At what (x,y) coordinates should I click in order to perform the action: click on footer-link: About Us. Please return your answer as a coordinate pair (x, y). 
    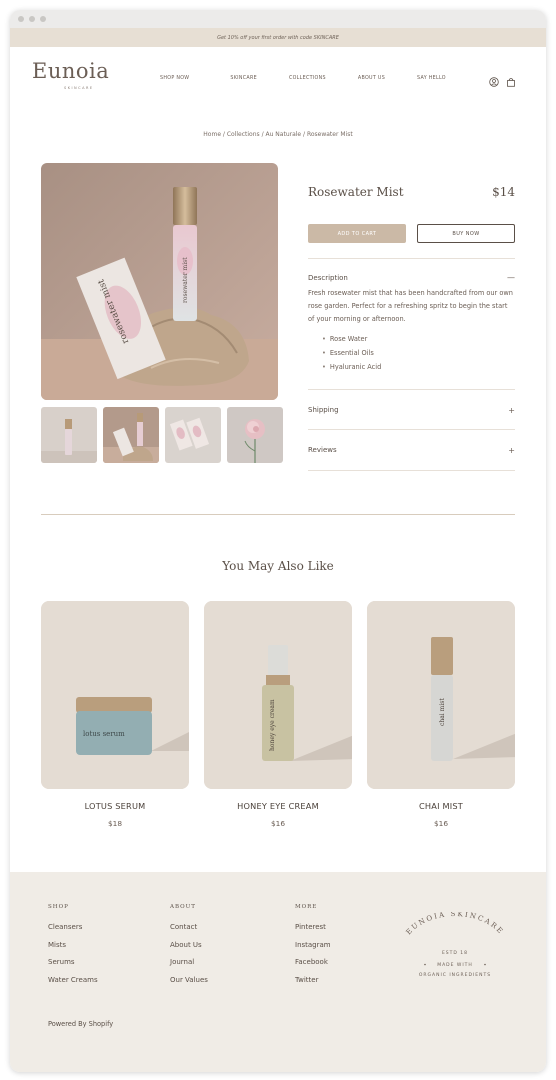
    Looking at the image, I should click on (189, 946).